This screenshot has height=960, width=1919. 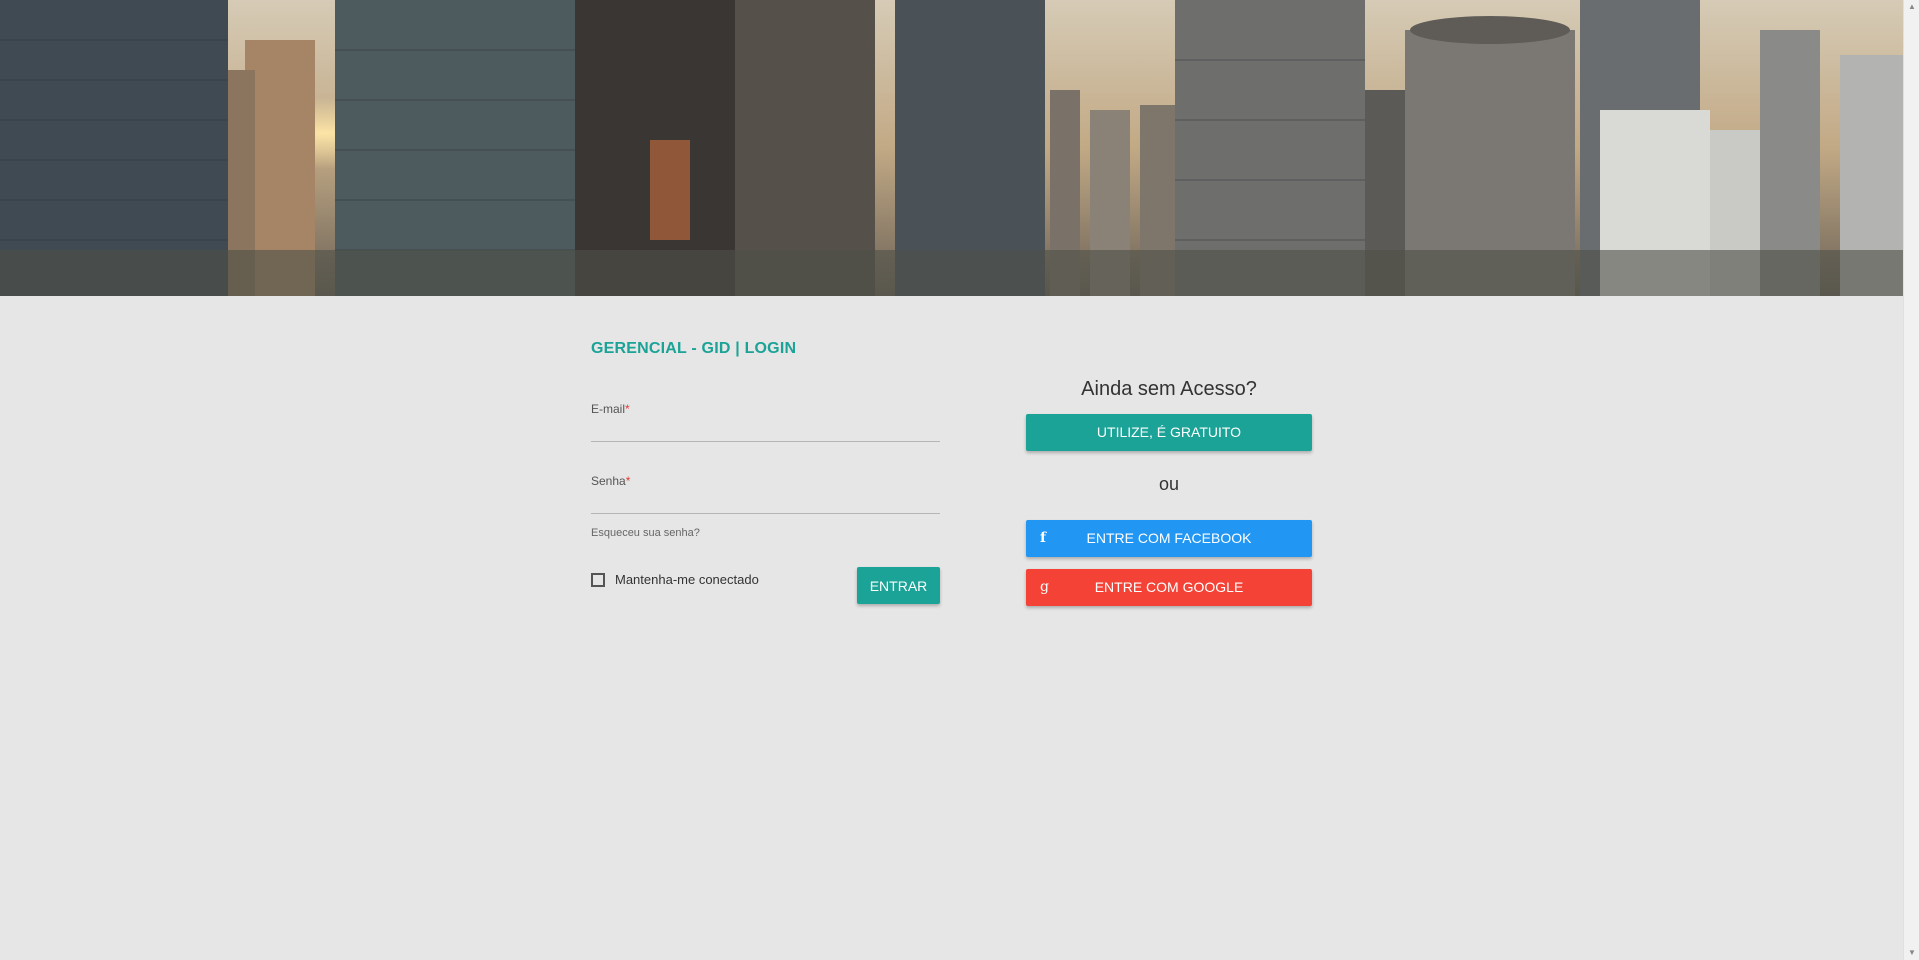 What do you see at coordinates (687, 579) in the screenshot?
I see `remember-me-label: Mantenha-me conectado` at bounding box center [687, 579].